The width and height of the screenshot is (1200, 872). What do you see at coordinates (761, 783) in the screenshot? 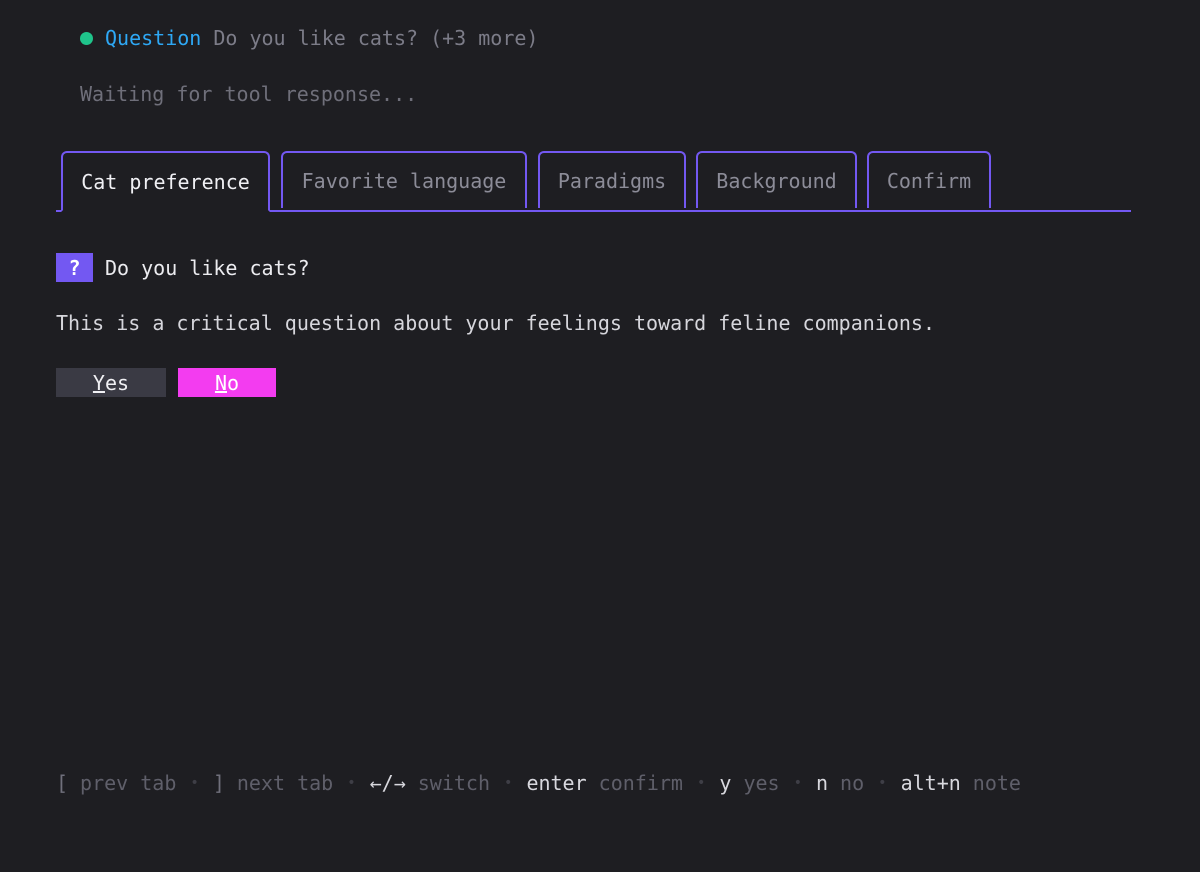
I see `help-desc-yes: yes` at bounding box center [761, 783].